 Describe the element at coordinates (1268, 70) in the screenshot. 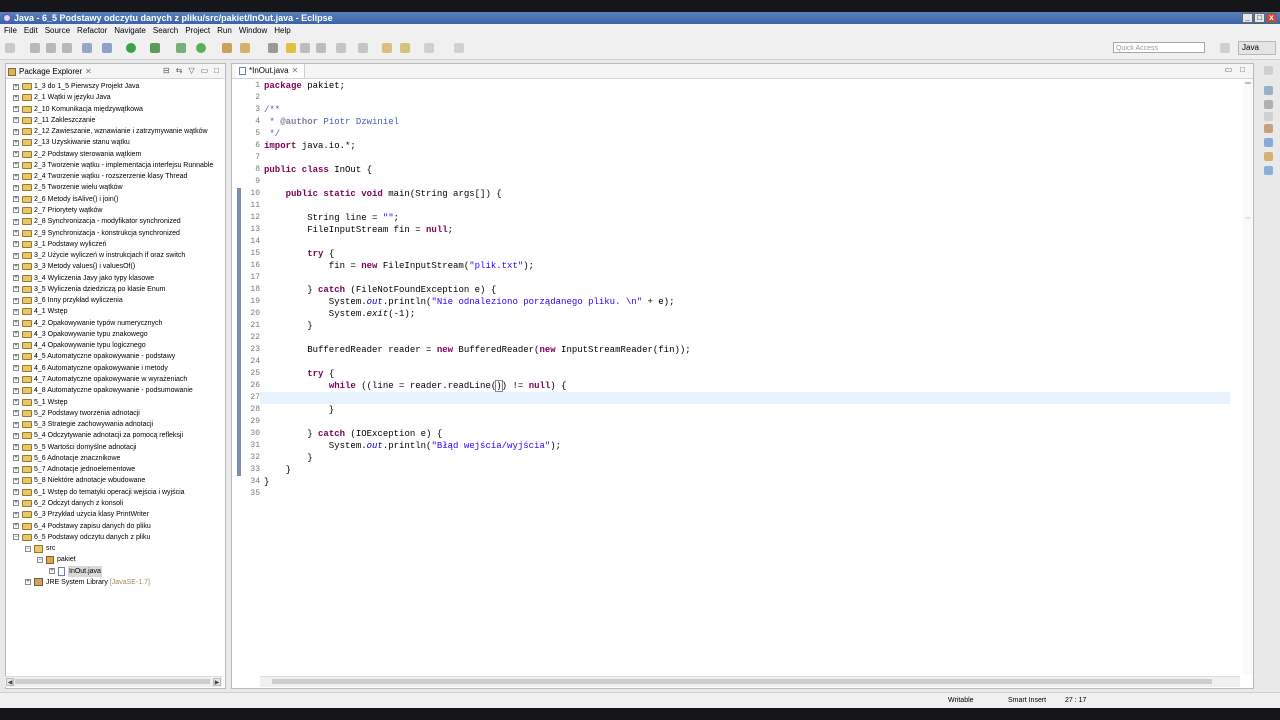

I see `restore-icon` at that location.